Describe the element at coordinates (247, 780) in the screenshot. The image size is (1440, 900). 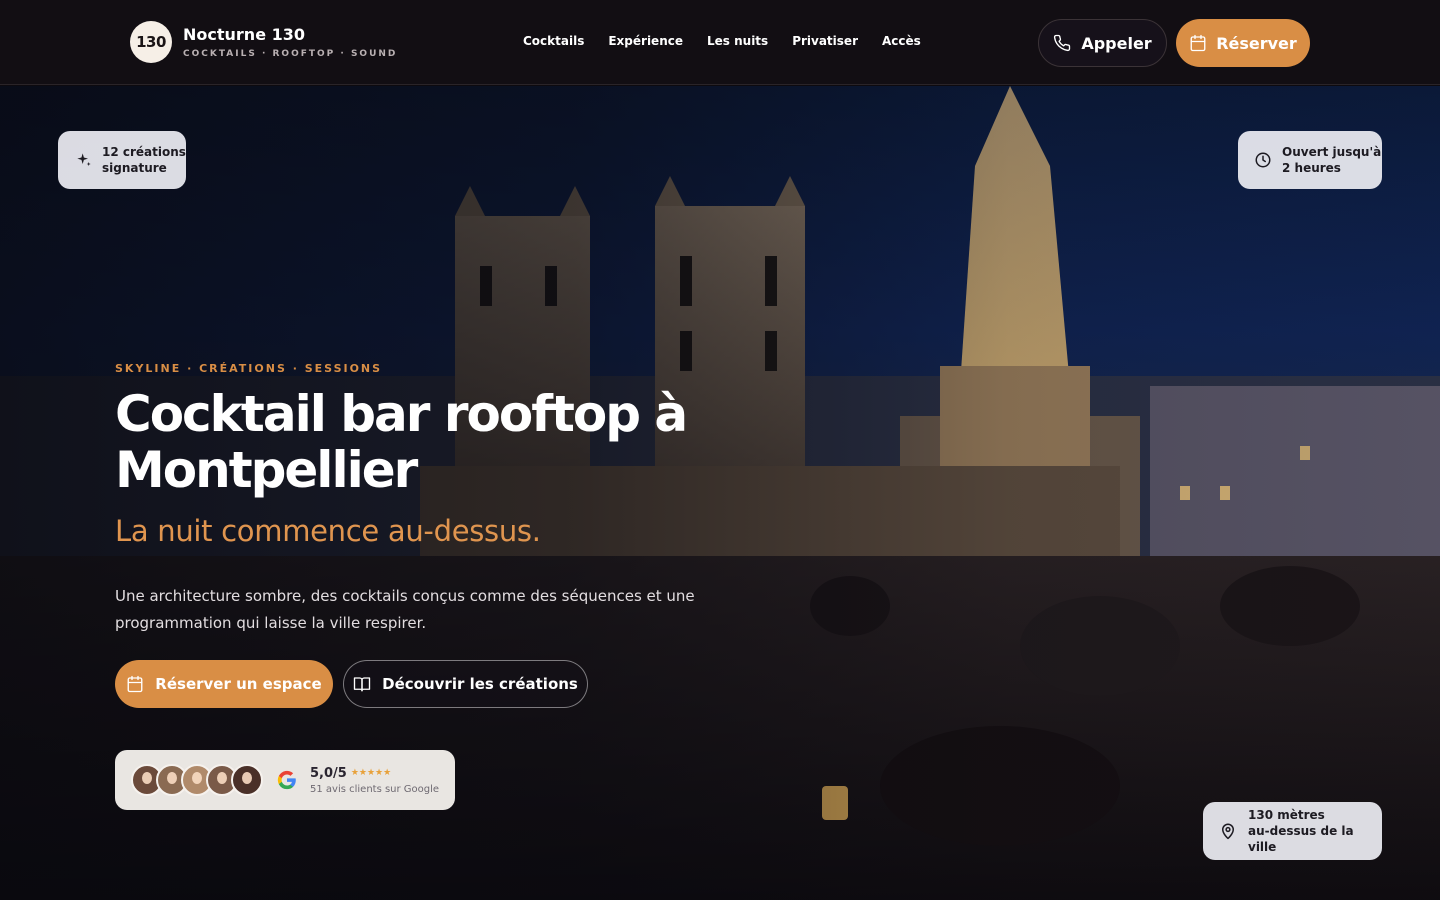
I see `avatar` at that location.